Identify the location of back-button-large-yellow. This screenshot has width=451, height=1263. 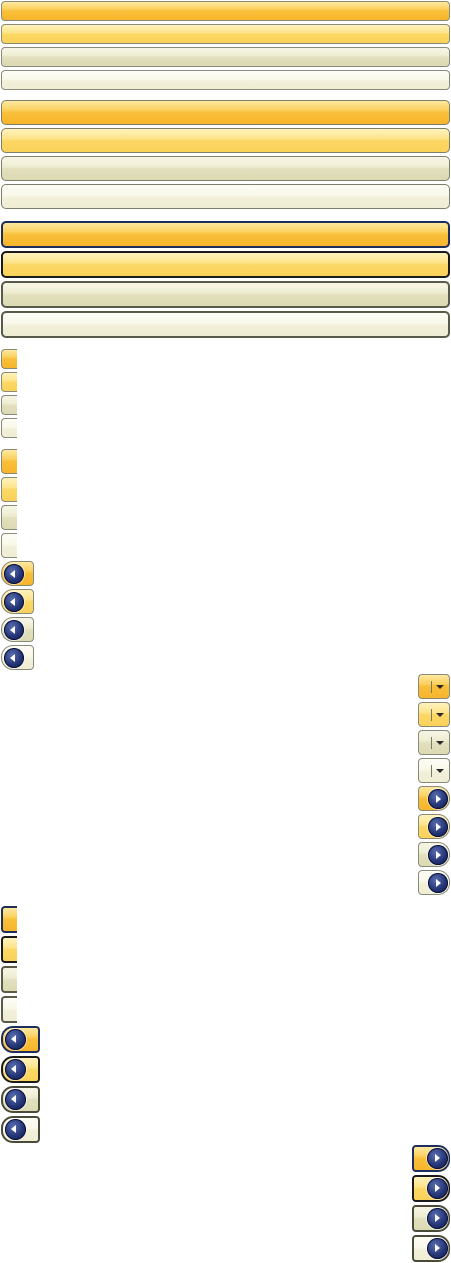
(20, 1069).